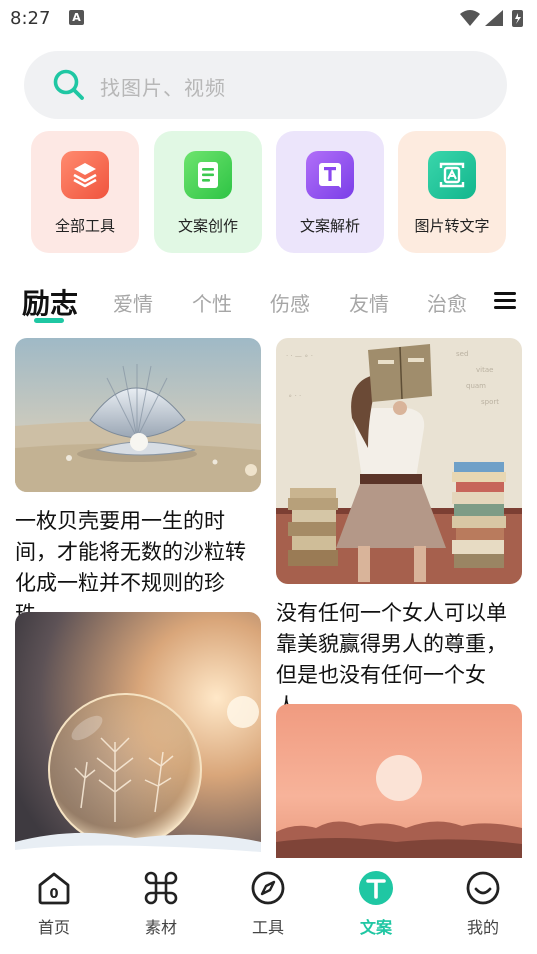 Image resolution: width=537 pixels, height=954 pixels. Describe the element at coordinates (160, 927) in the screenshot. I see `nav-label: 素材` at that location.